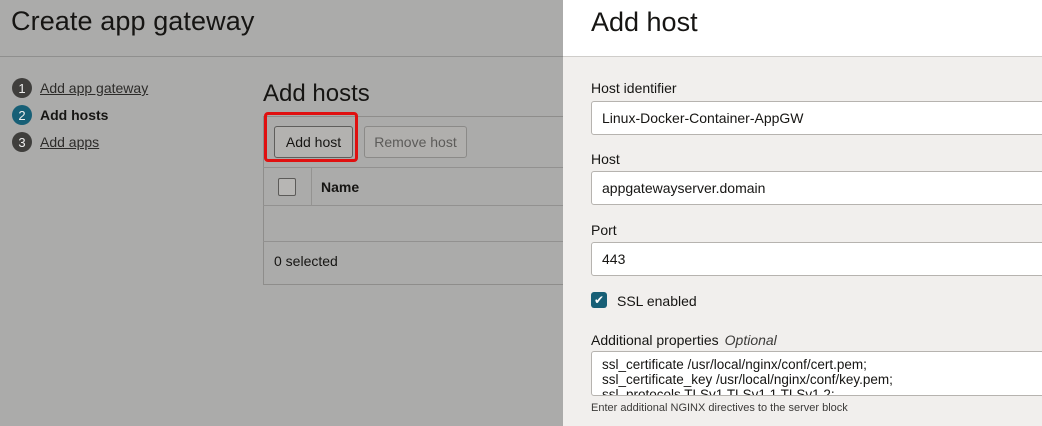  I want to click on step-number: 3, so click(22, 142).